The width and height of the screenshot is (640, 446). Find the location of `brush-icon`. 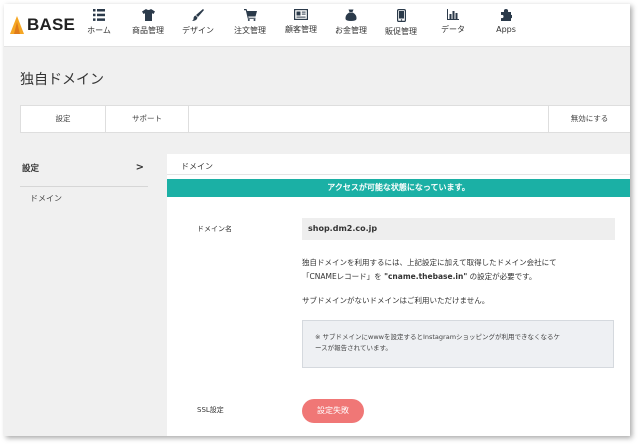

brush-icon is located at coordinates (198, 15).